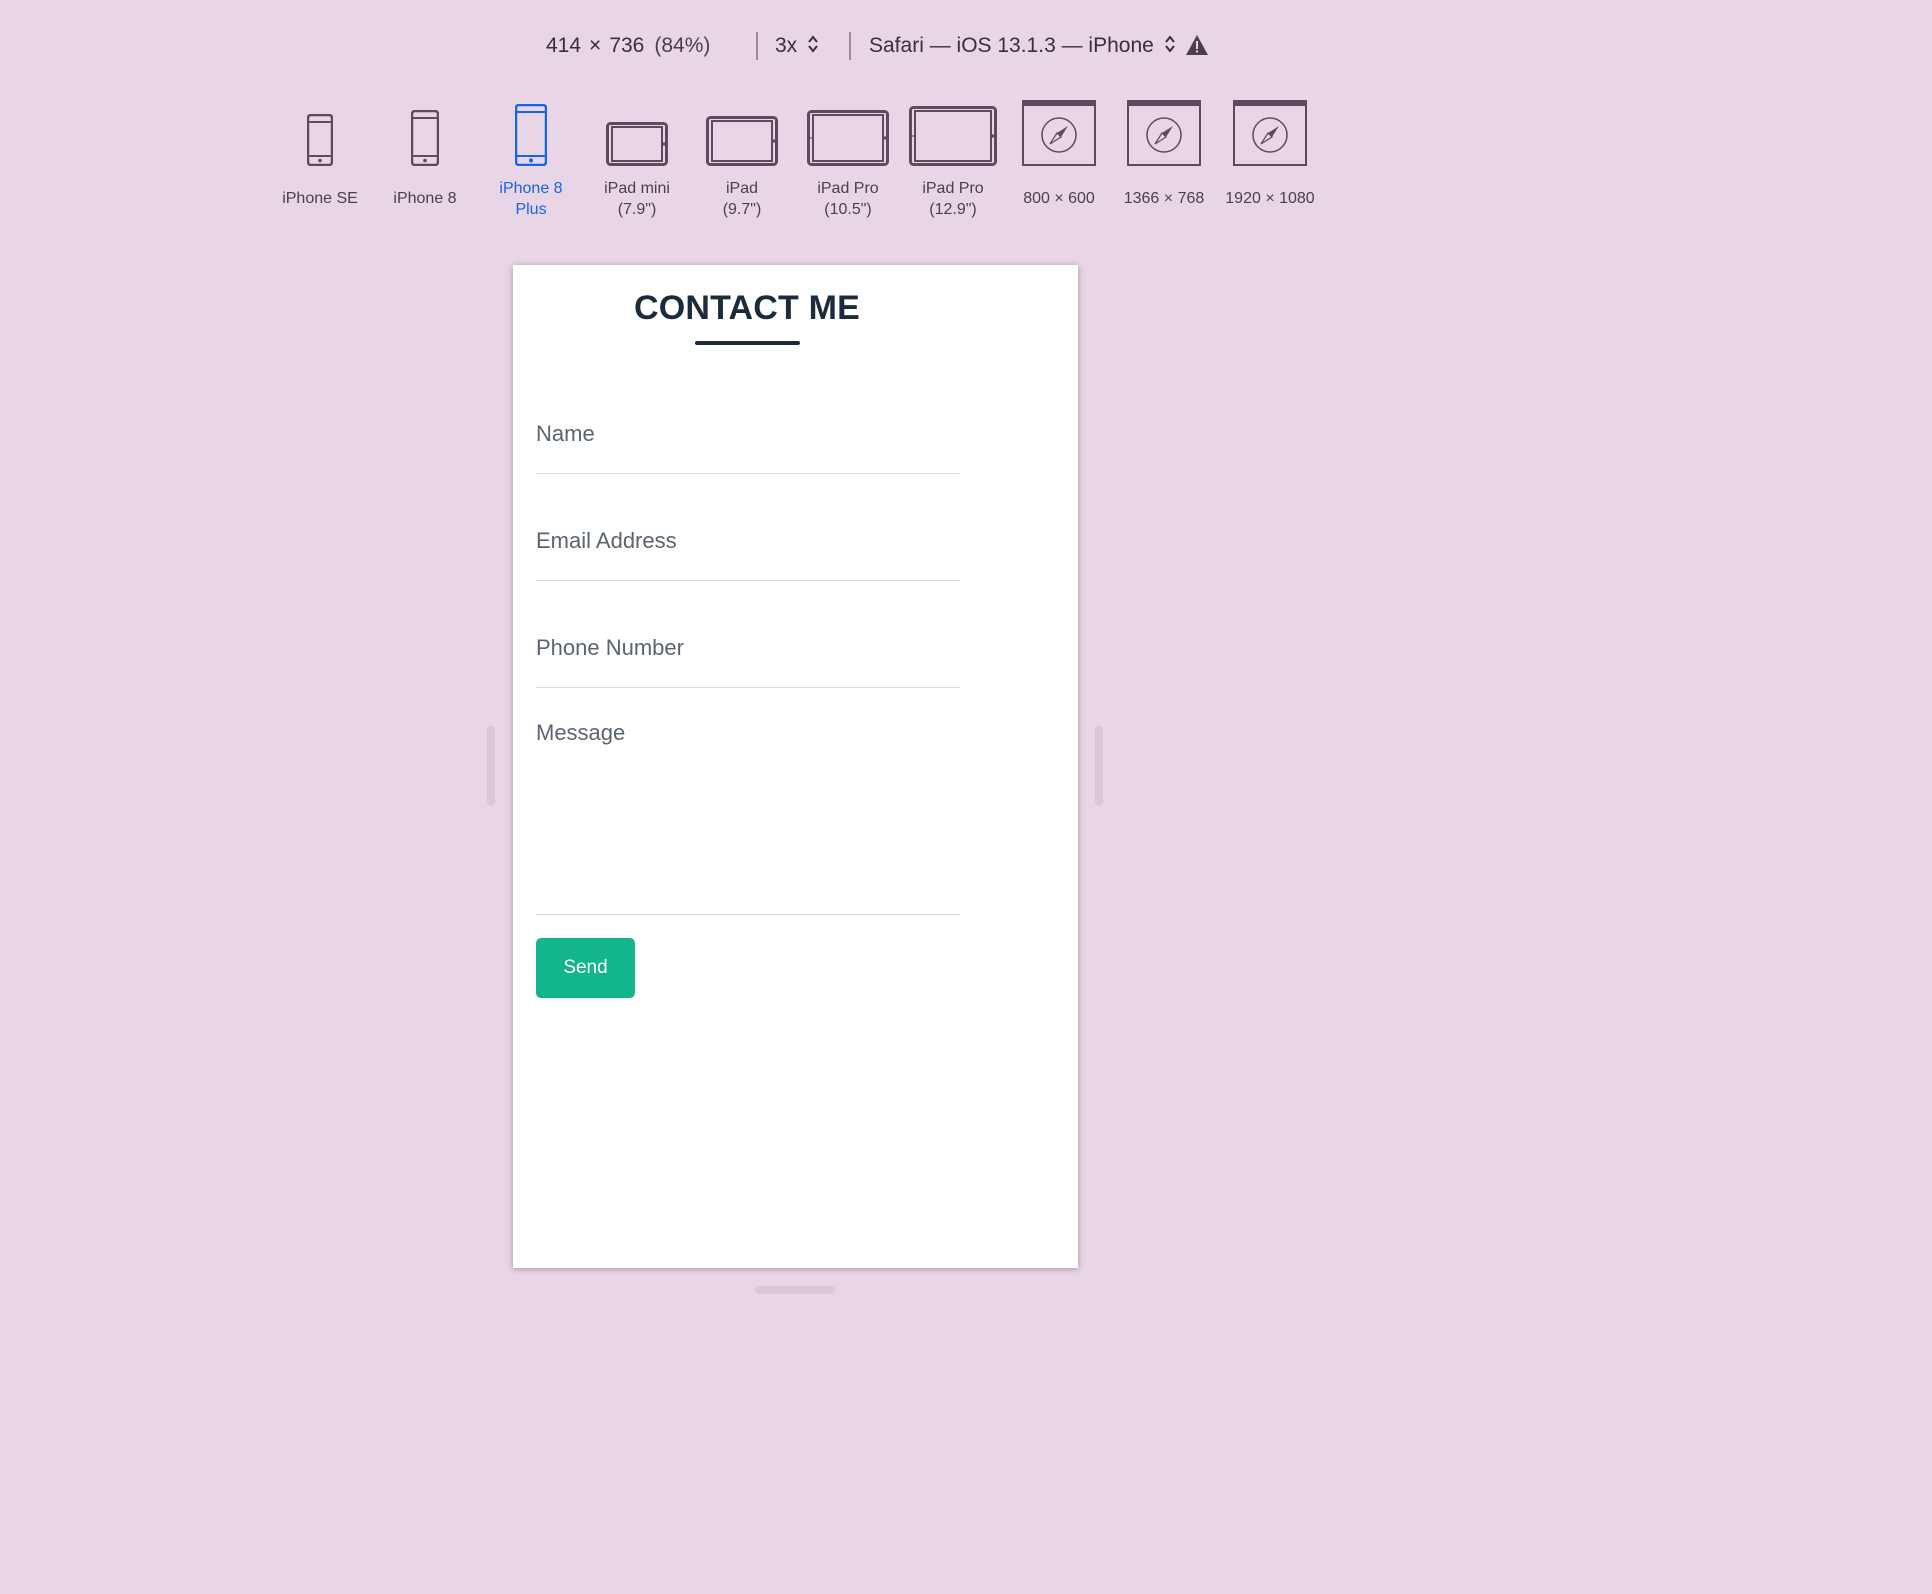  What do you see at coordinates (1011, 45) in the screenshot?
I see `user-agent-value: Safari — iOS 13.1.3 — iPhone` at bounding box center [1011, 45].